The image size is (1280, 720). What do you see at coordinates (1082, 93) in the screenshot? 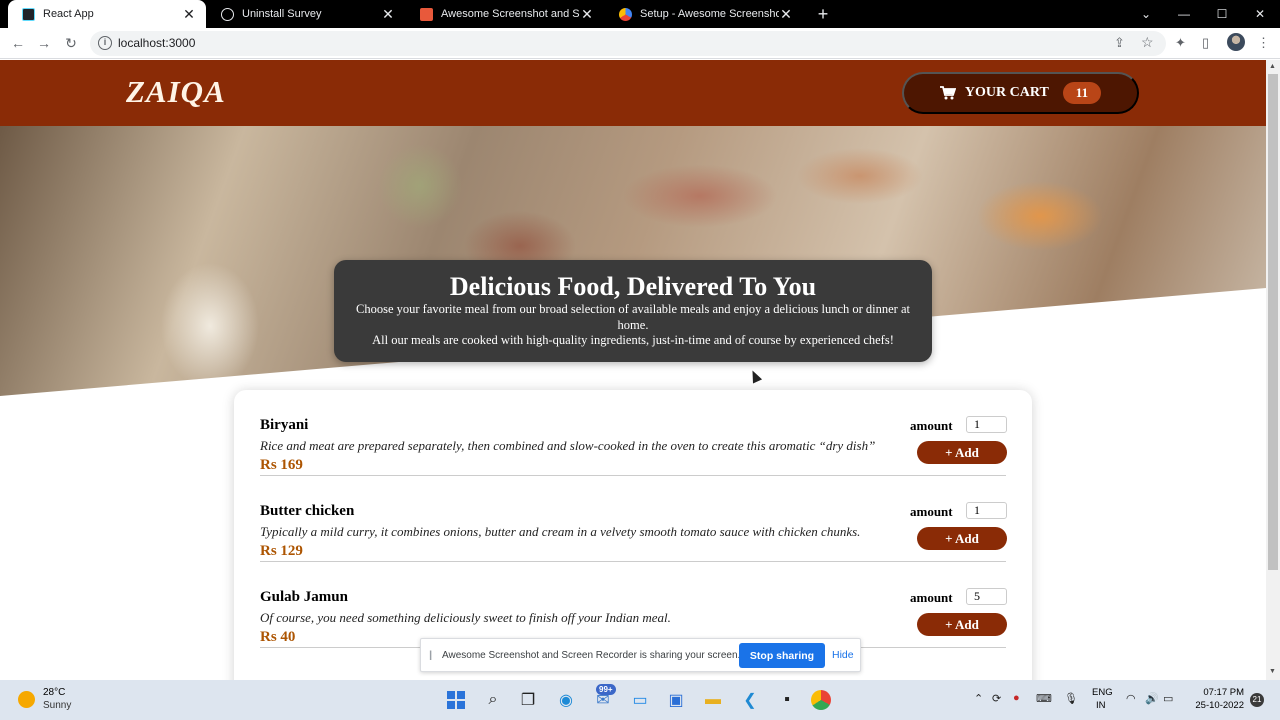
I see `cart-count-badge: 11` at bounding box center [1082, 93].